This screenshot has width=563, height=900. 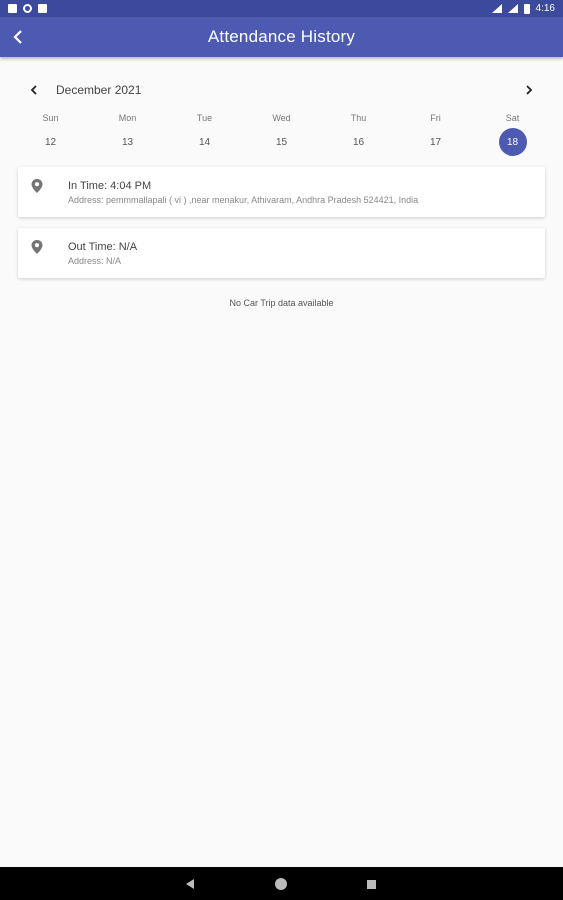 I want to click on date-cell: 14, so click(x=205, y=142).